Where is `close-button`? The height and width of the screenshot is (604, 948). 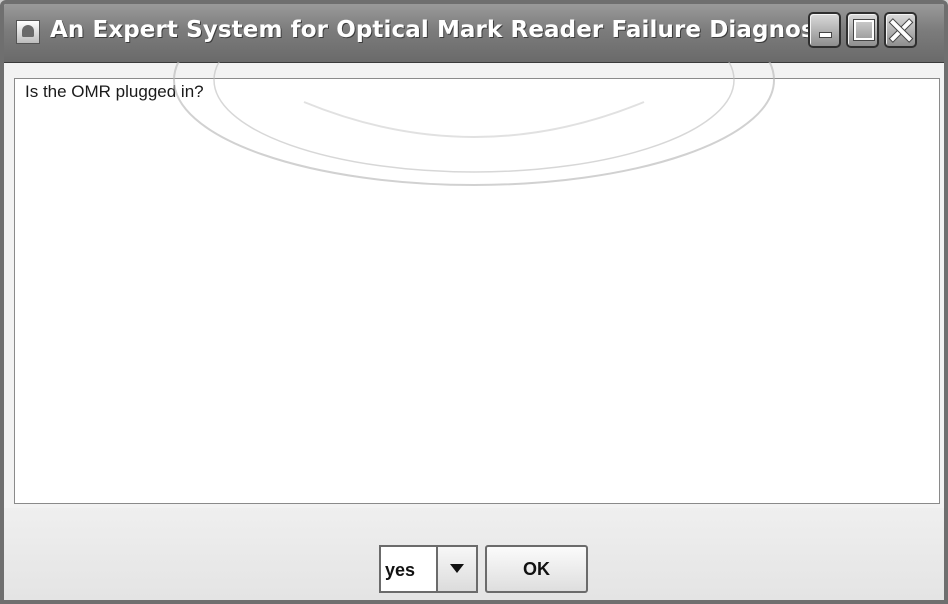 close-button is located at coordinates (900, 30).